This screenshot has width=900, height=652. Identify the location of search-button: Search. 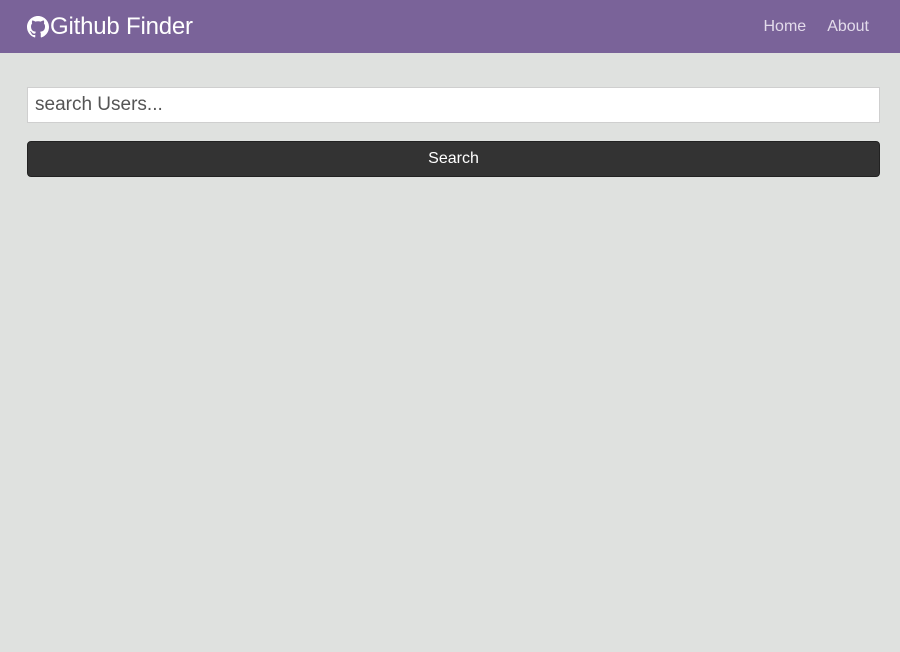
(453, 159).